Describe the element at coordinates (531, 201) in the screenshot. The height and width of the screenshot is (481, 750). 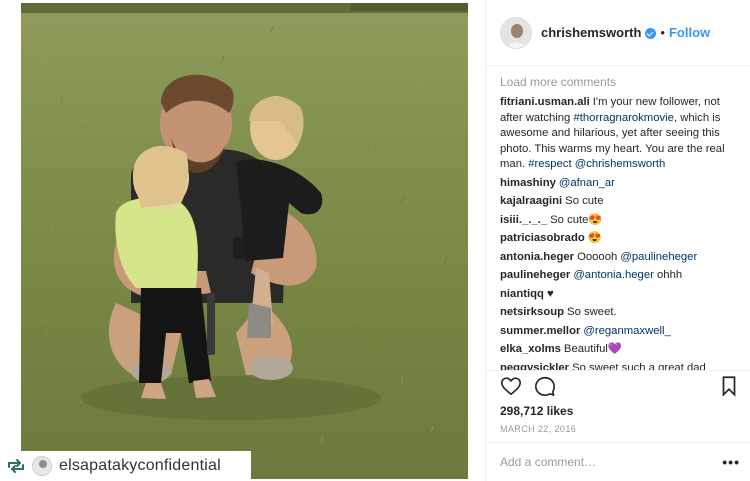
I see `comment-username: kajalraagini` at that location.